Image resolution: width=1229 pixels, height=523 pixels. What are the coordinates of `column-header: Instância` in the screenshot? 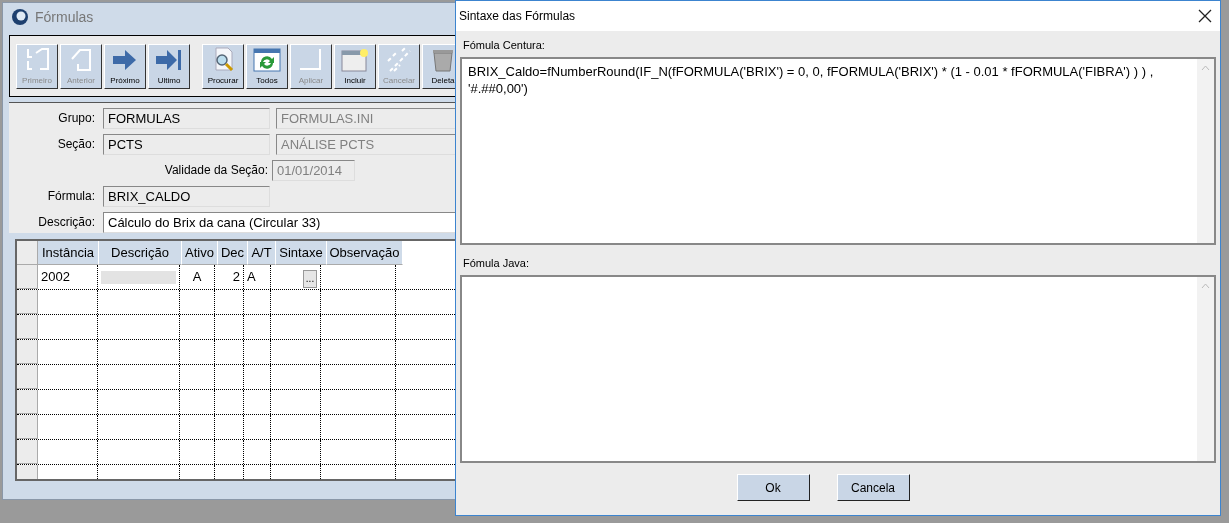 It's located at (68, 253).